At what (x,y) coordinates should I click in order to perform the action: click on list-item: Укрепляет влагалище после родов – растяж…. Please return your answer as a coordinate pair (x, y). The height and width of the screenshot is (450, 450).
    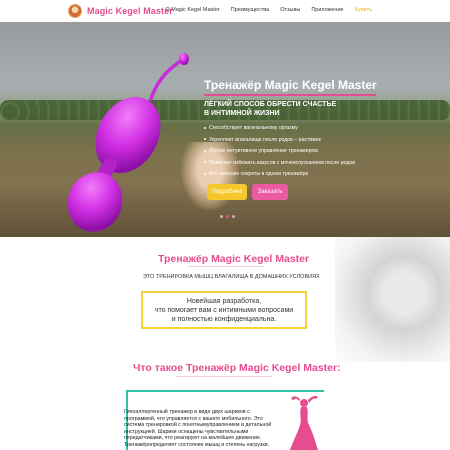
    Looking at the image, I should click on (279, 140).